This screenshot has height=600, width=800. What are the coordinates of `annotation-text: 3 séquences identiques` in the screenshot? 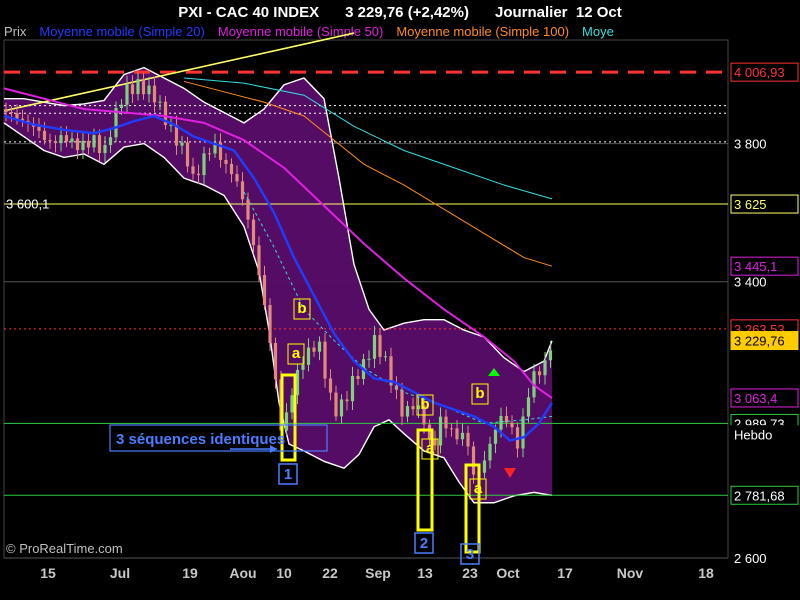 It's located at (200, 439).